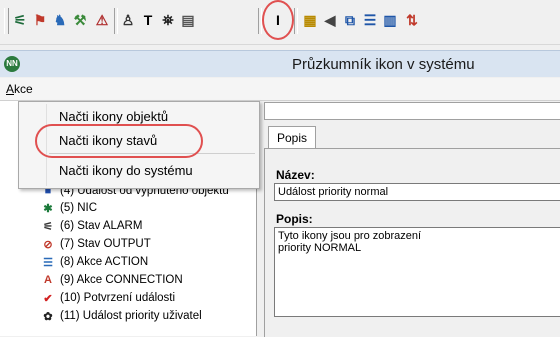 The image size is (560, 337). I want to click on toolbar: ⚟ ⚑ ♞ ⚒ ⚠ ♙ T ⛯ ▤ I ▦ ◀ ⧉ ☰ ▥ ⇅, so click(280, 22).